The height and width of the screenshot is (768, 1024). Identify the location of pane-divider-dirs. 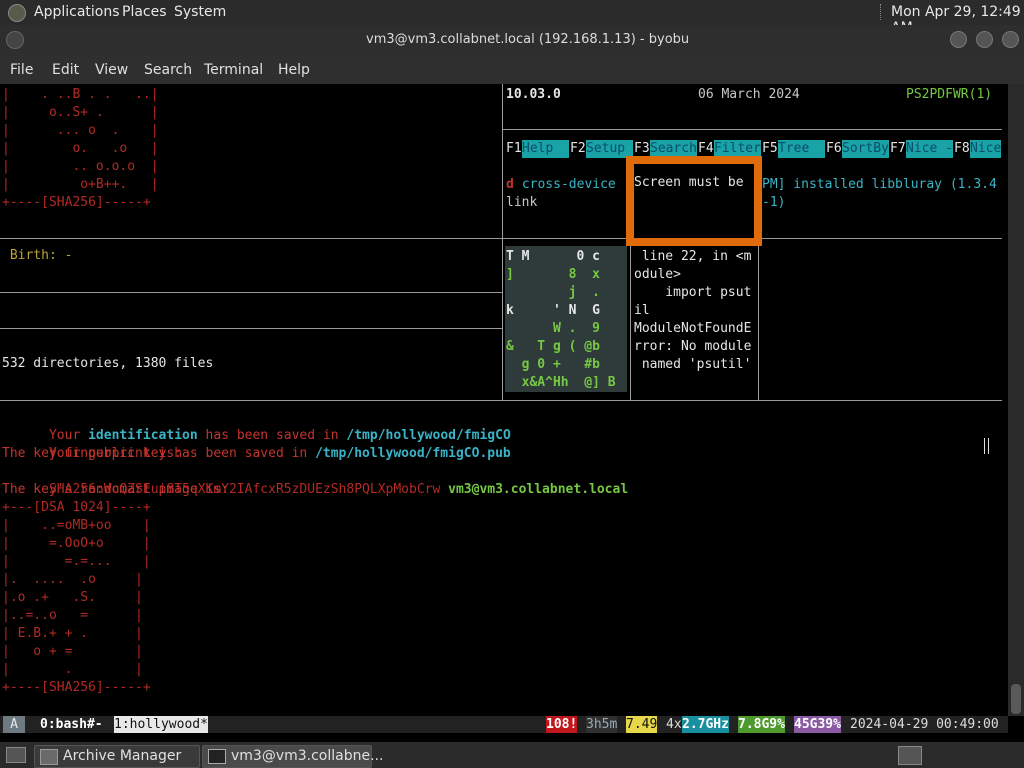
(251, 328).